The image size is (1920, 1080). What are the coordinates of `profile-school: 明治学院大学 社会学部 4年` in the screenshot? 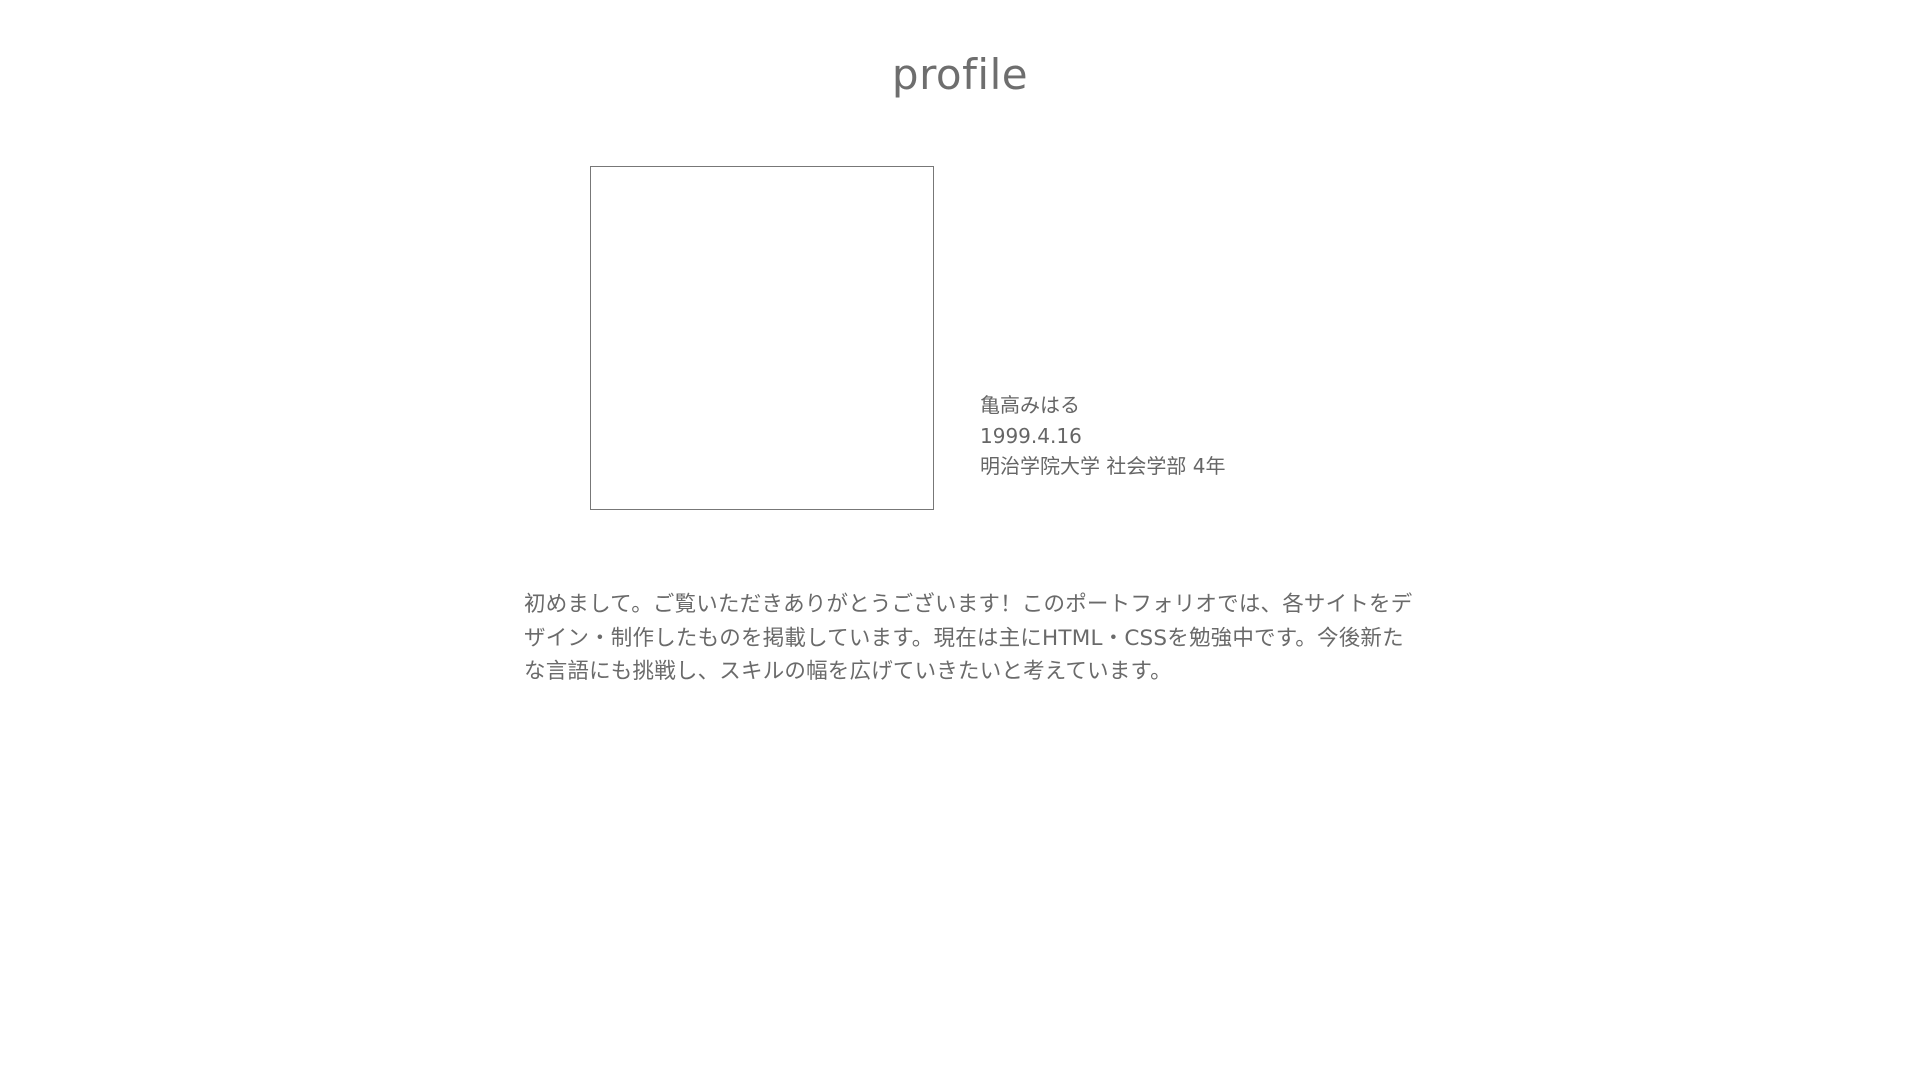 It's located at (1103, 466).